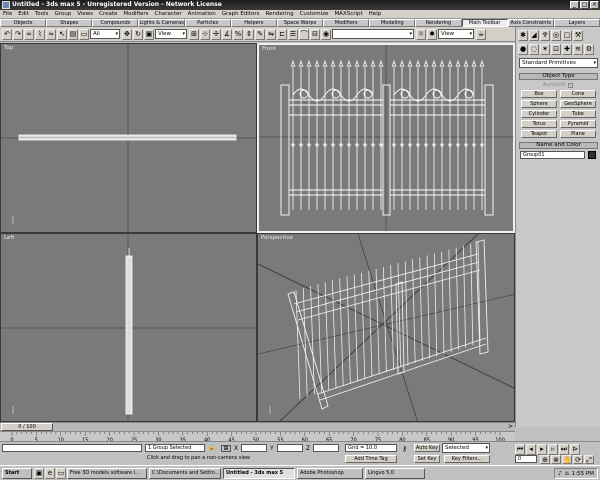  I want to click on select-manipulate-icon: ⊹, so click(205, 34).